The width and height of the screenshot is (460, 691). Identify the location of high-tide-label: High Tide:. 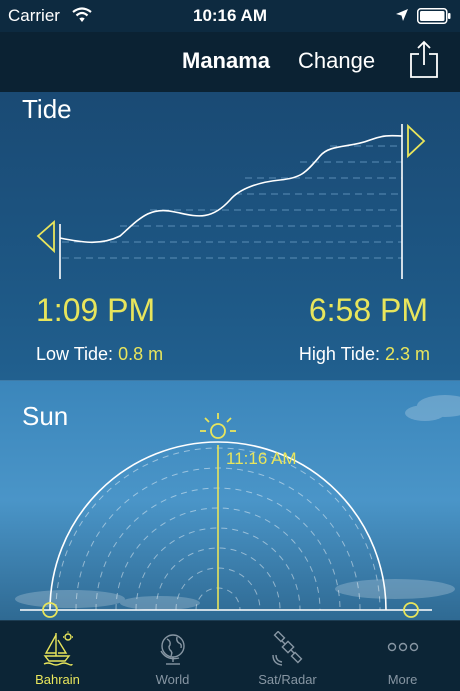
(339, 354).